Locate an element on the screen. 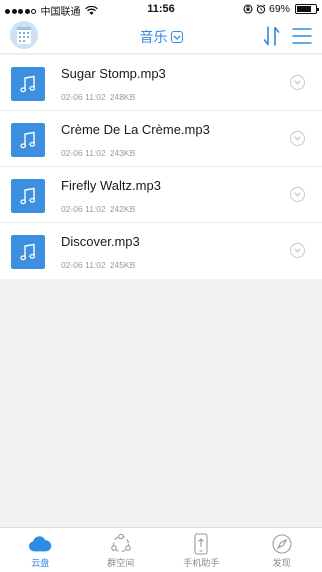 The image size is (322, 572). file-meta: 02-06 11:02 245KB is located at coordinates (98, 265).